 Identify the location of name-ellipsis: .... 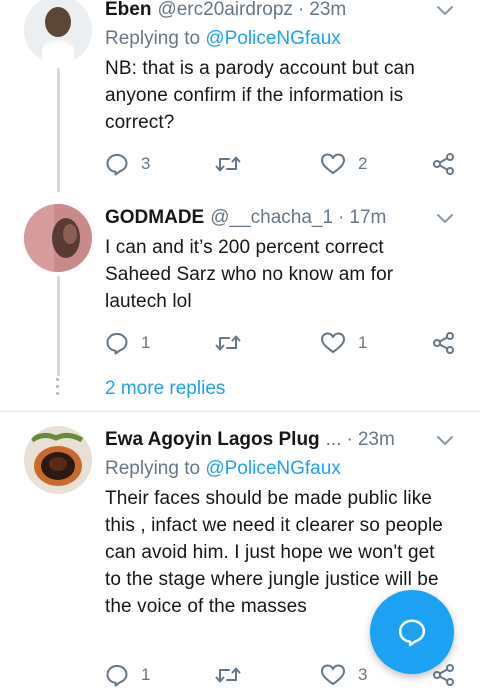
(333, 439).